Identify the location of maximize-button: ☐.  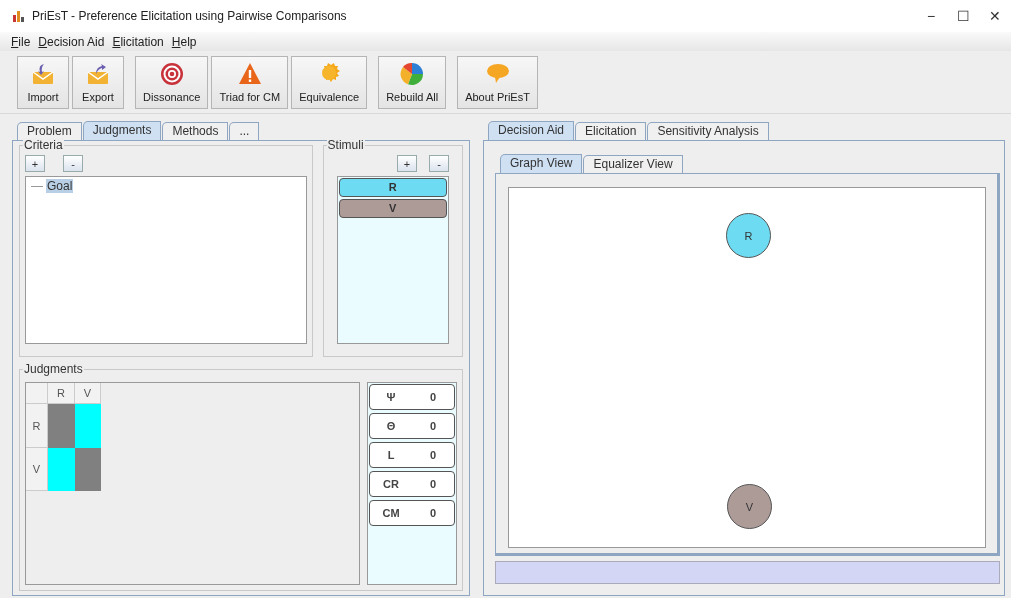
(963, 16).